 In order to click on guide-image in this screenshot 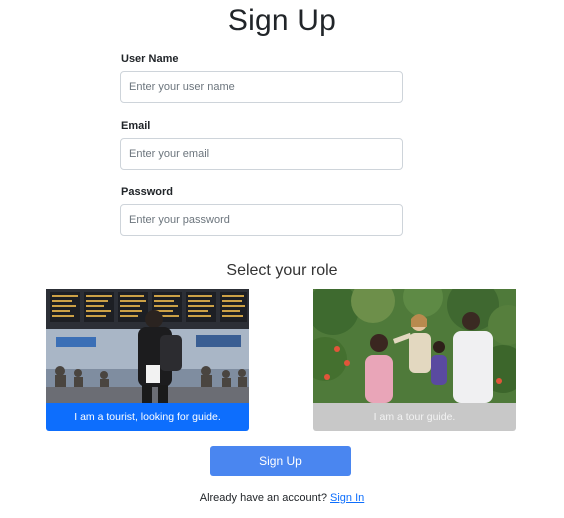, I will do `click(414, 346)`.